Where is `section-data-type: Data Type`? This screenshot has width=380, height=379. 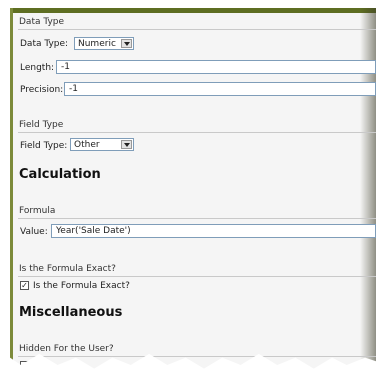
section-data-type: Data Type is located at coordinates (42, 22).